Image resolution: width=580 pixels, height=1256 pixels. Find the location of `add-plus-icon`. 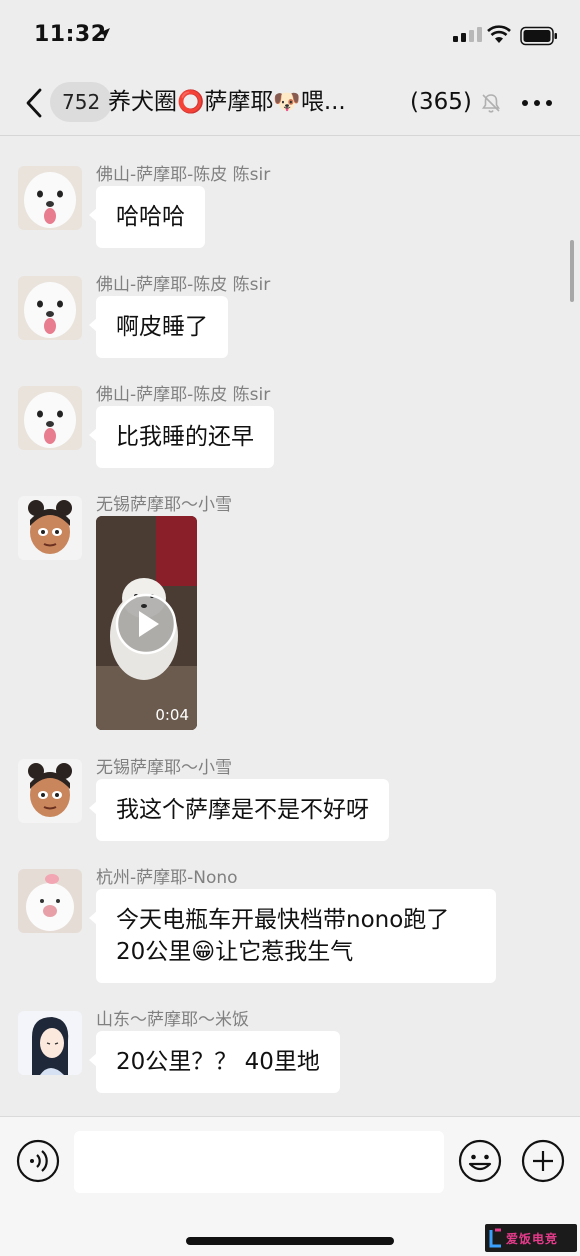

add-plus-icon is located at coordinates (543, 1161).